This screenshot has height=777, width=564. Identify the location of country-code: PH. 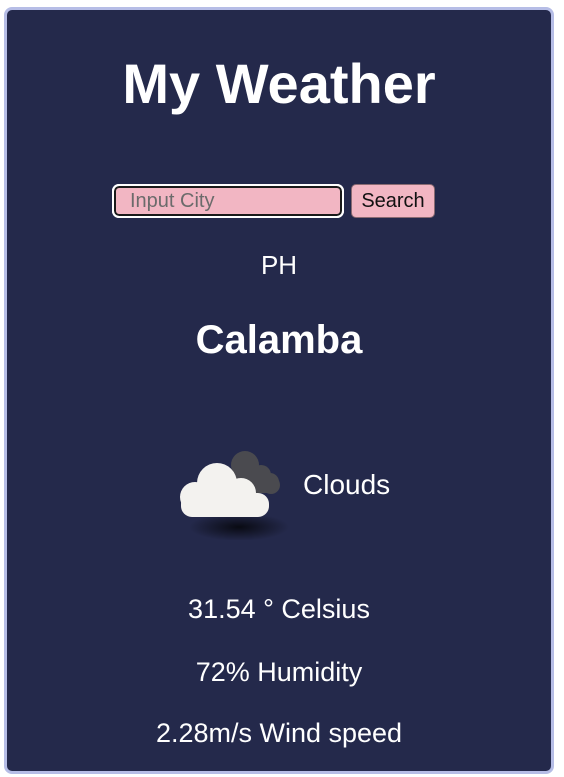
(279, 265).